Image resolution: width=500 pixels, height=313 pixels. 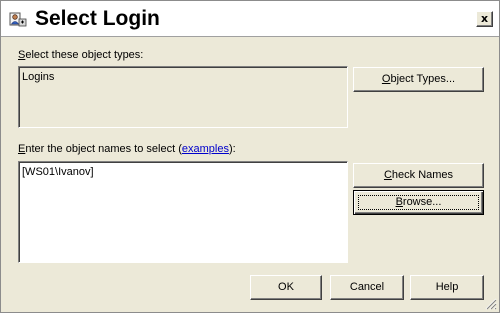 What do you see at coordinates (418, 175) in the screenshot?
I see `check-names-button: Check Names` at bounding box center [418, 175].